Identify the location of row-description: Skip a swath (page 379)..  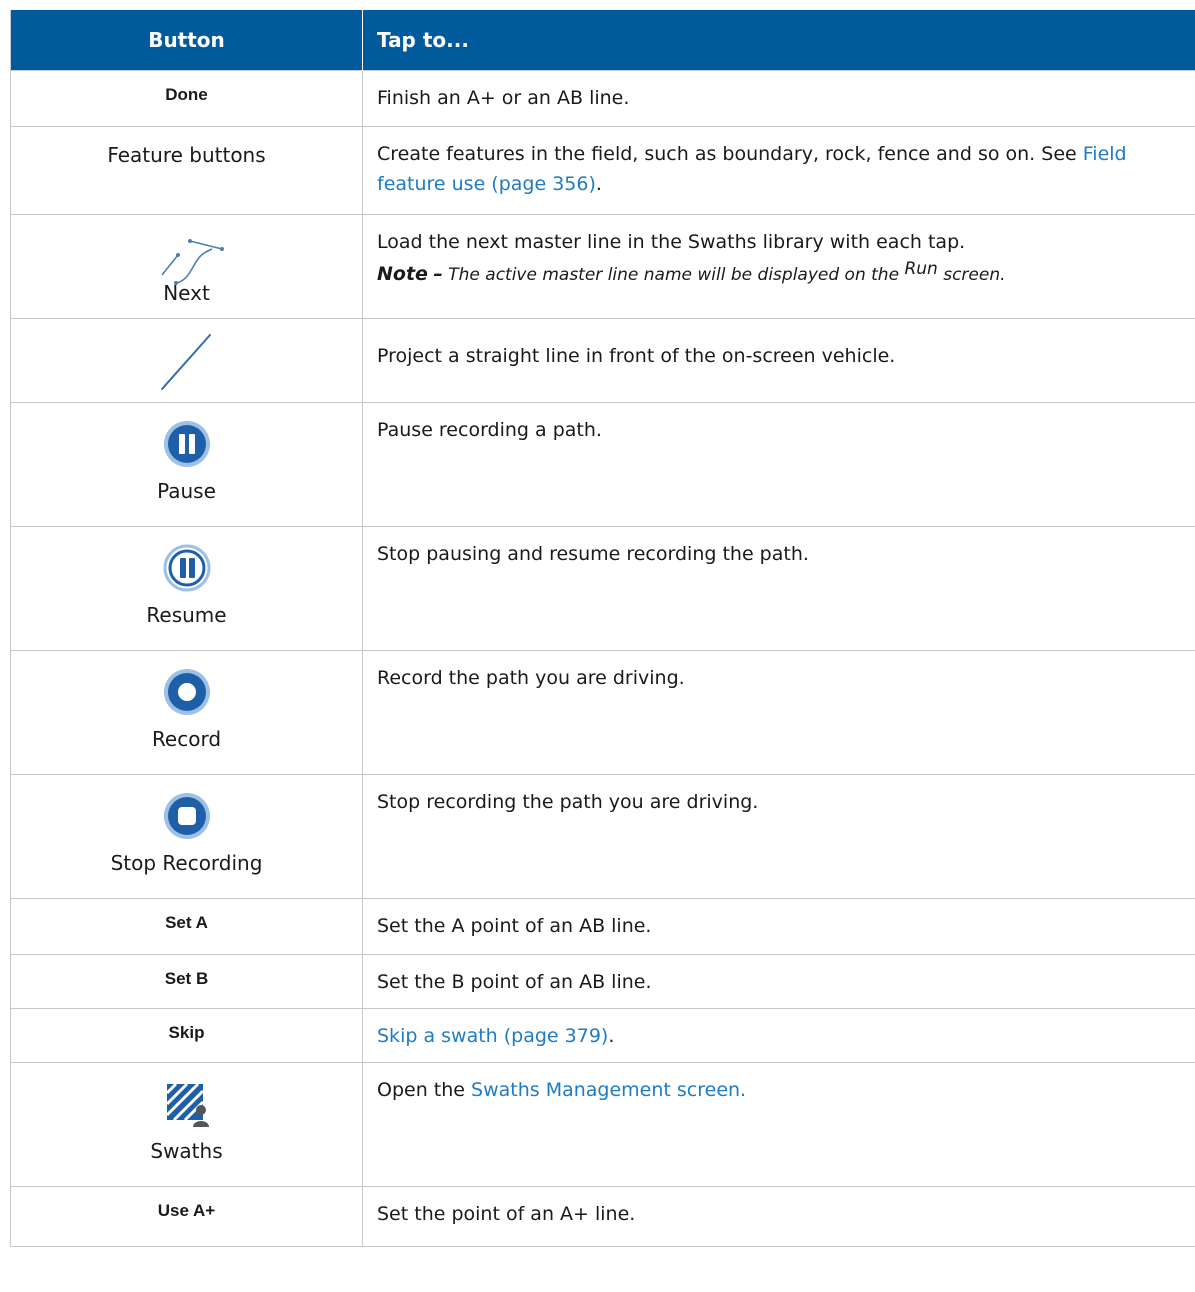
(496, 1036).